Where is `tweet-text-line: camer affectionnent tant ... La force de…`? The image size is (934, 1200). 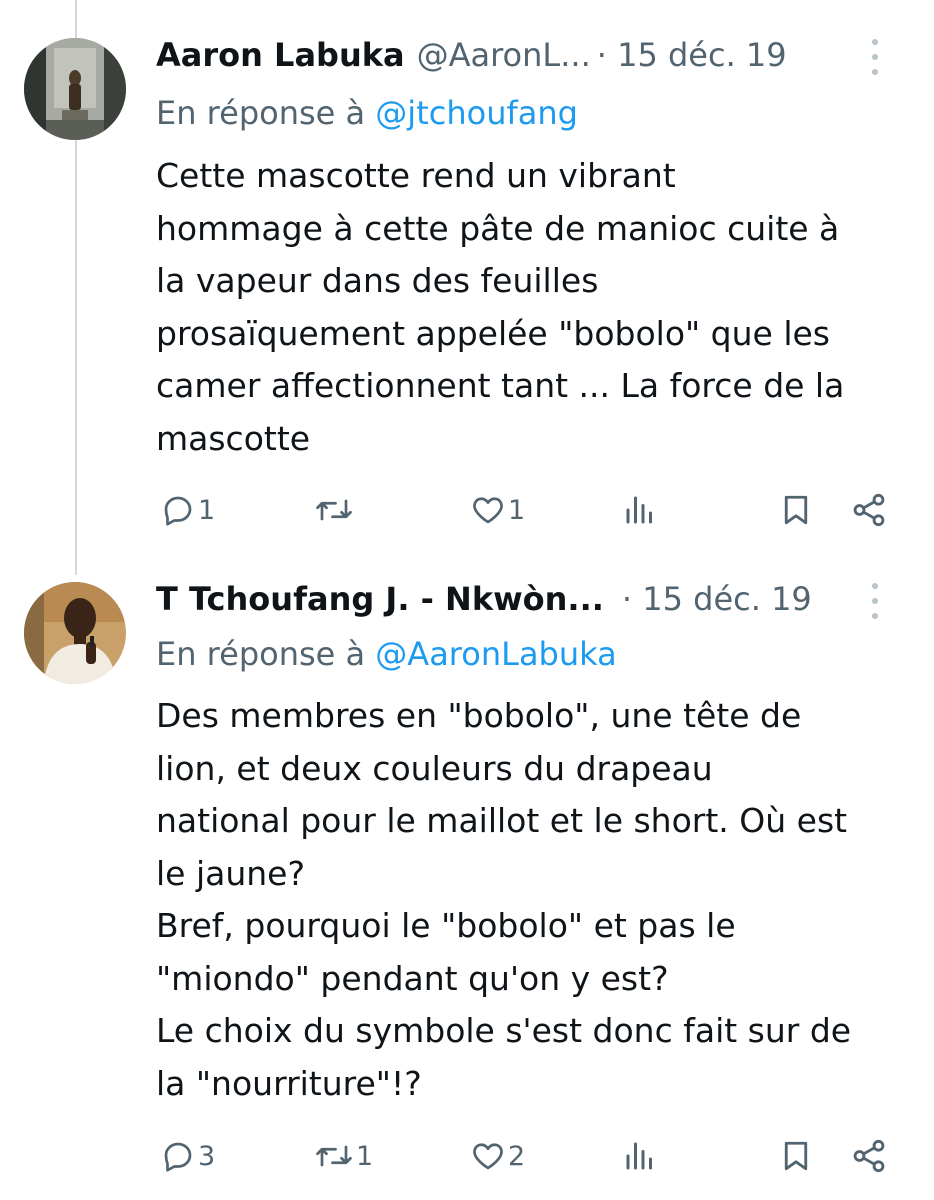
tweet-text-line: camer affectionnent tant ... La force de… is located at coordinates (500, 385).